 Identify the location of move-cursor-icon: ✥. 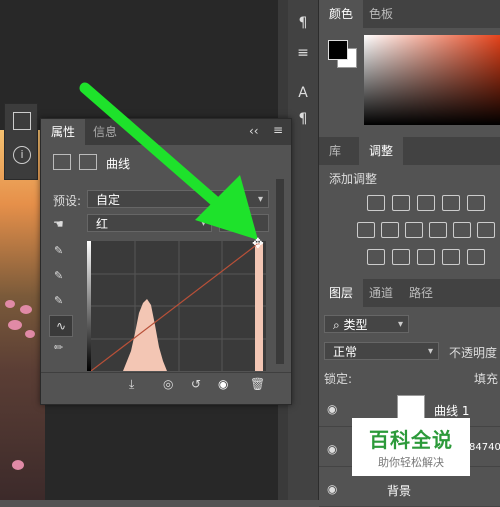
(258, 244).